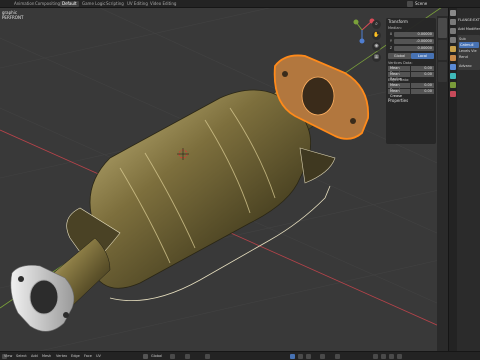 Image resolution: width=480 pixels, height=360 pixels. What do you see at coordinates (376, 46) in the screenshot?
I see `camera-icon: ◉` at bounding box center [376, 46].